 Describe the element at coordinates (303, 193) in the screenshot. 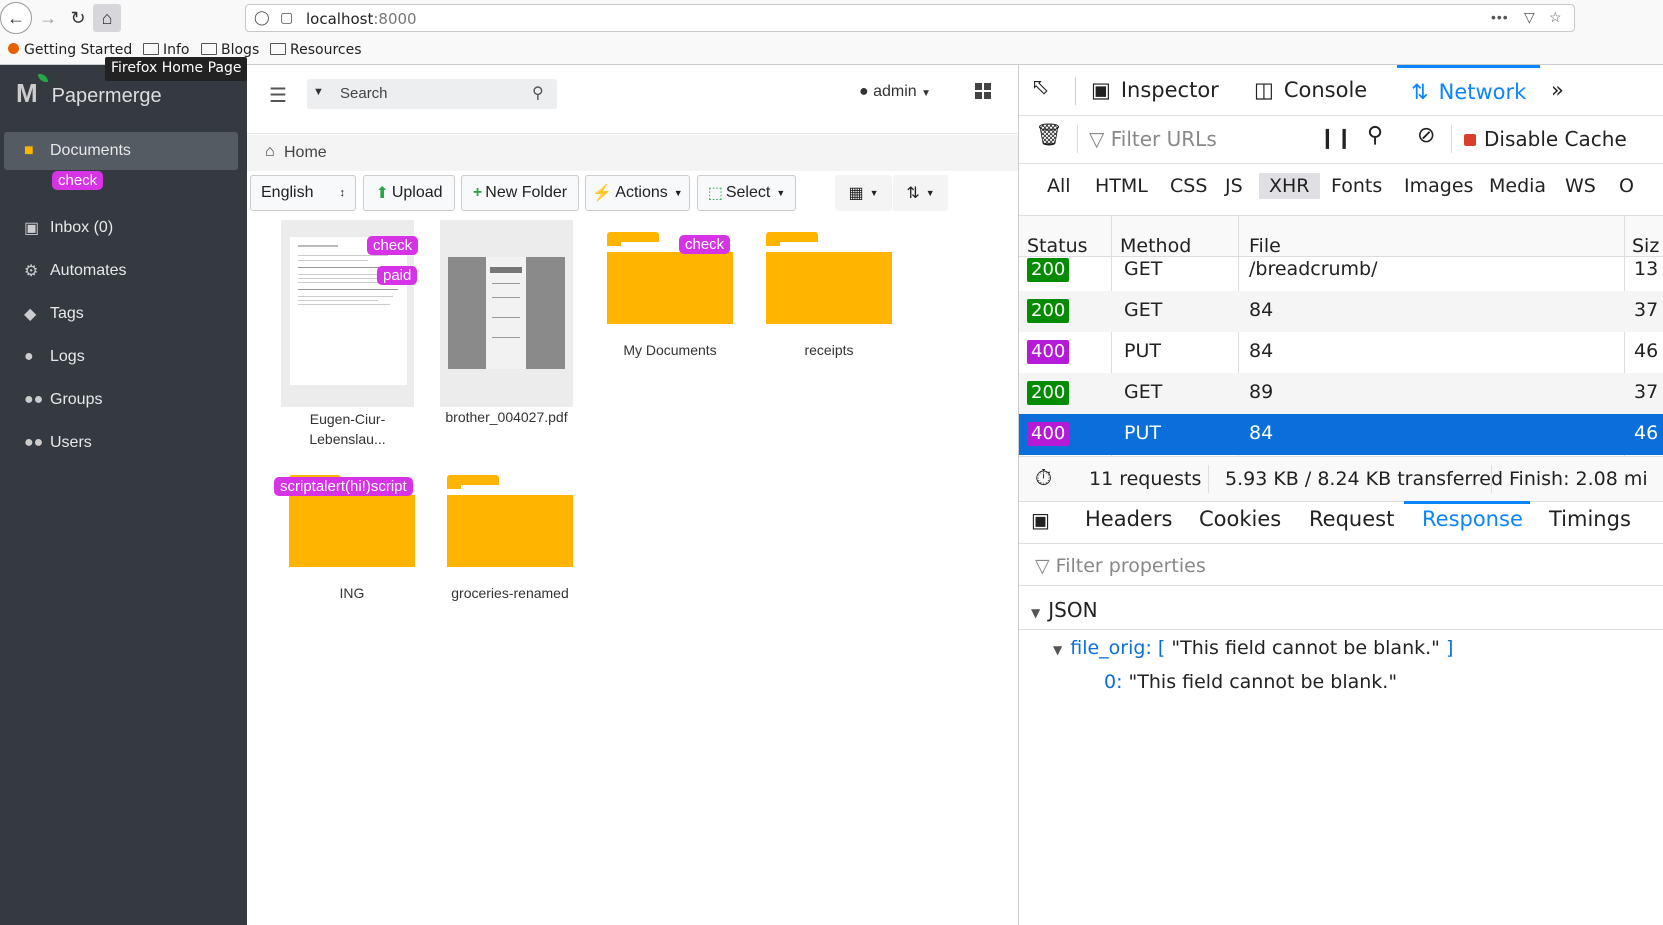

I see `language-select: English ↕` at that location.